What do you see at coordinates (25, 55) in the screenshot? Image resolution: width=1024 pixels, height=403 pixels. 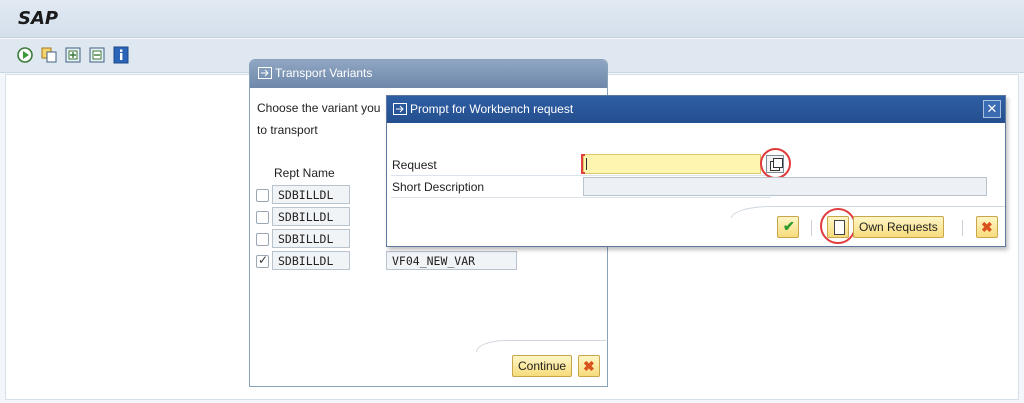 I see `execute-icon` at bounding box center [25, 55].